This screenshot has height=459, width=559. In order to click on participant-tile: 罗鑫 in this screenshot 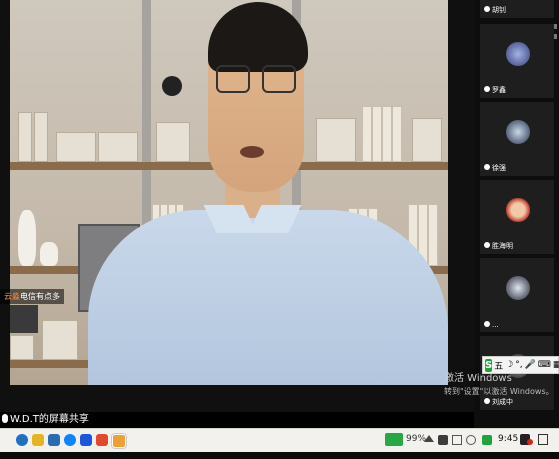, I will do `click(517, 61)`.